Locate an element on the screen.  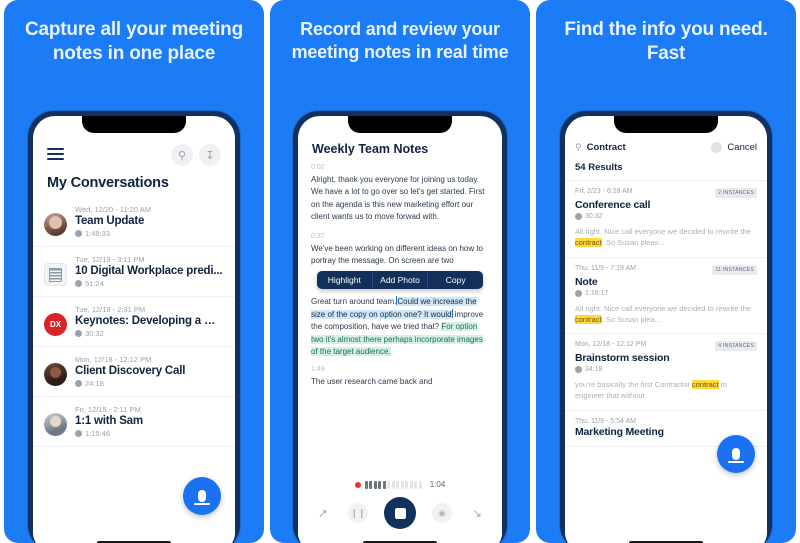
duration-text: 1:48:33 is located at coordinates (98, 233).